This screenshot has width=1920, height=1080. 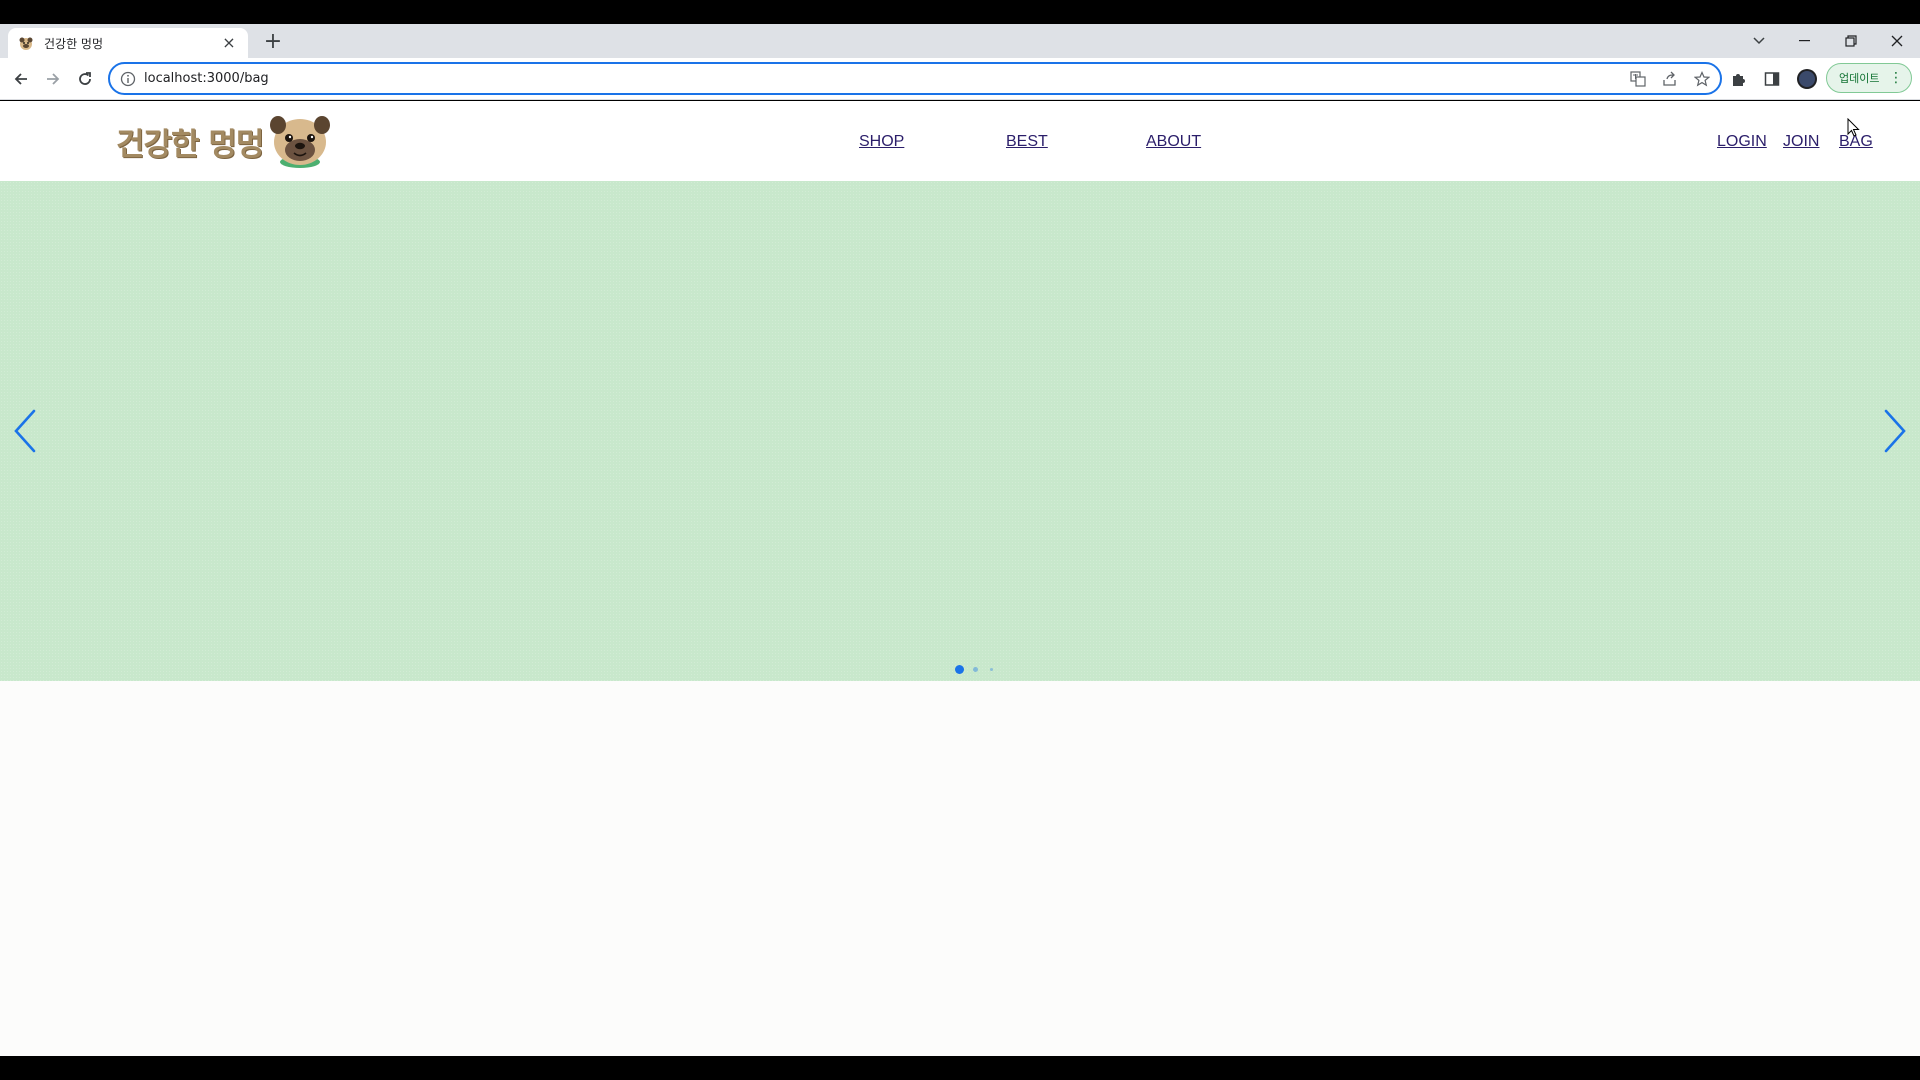 I want to click on address-bar: localhost:3000/bag, so click(x=915, y=78).